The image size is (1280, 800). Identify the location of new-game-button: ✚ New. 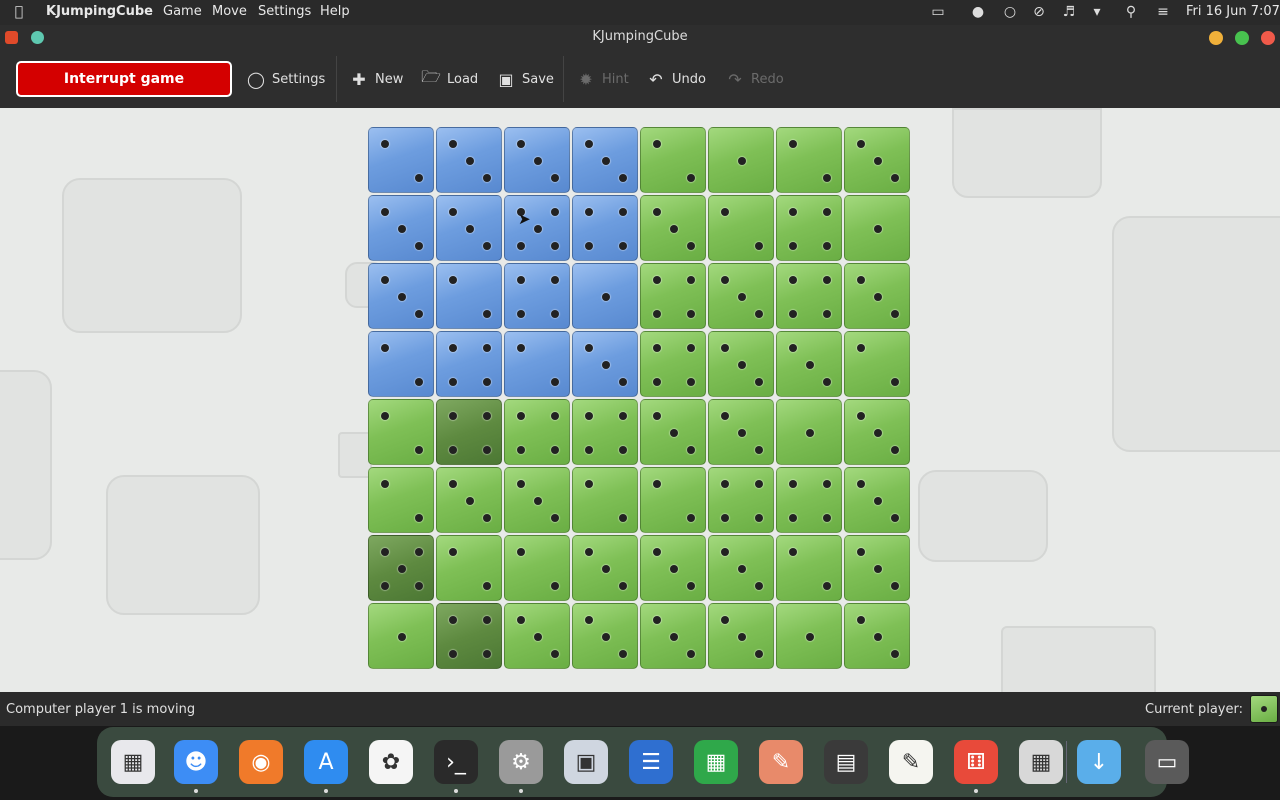
(376, 79).